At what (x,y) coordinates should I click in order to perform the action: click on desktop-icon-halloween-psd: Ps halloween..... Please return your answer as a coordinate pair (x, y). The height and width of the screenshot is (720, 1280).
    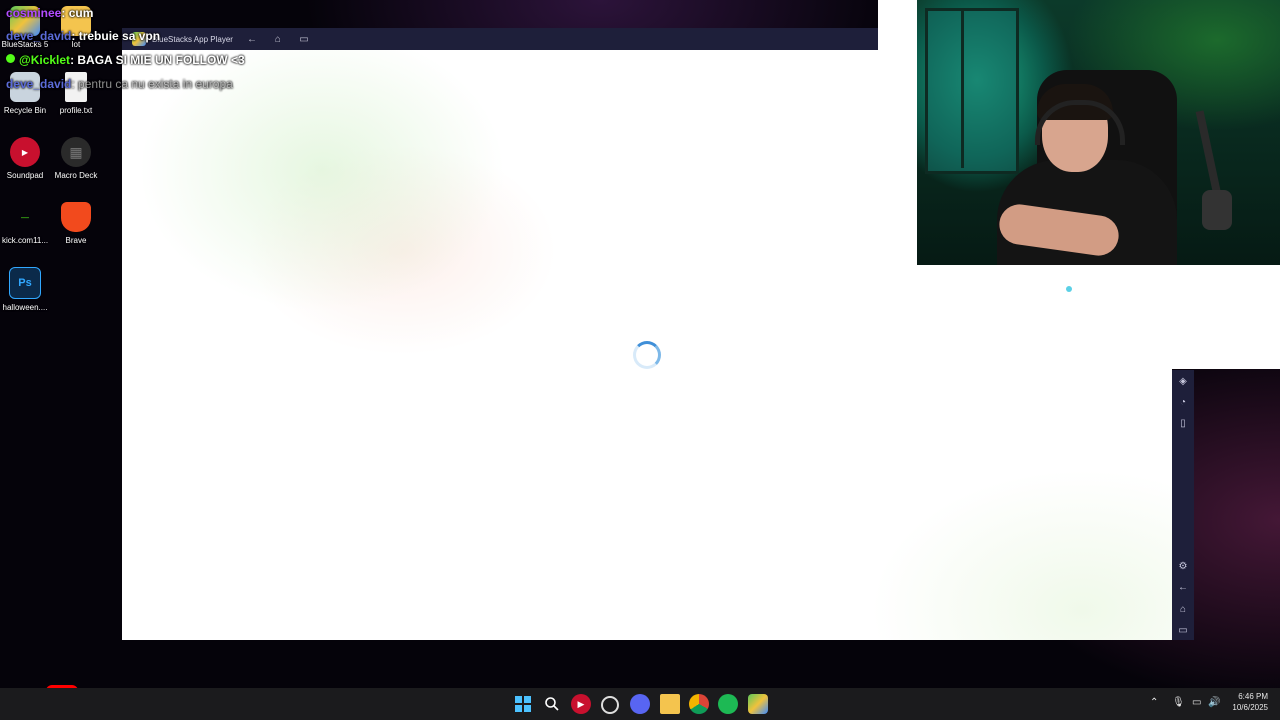
    Looking at the image, I should click on (26, 289).